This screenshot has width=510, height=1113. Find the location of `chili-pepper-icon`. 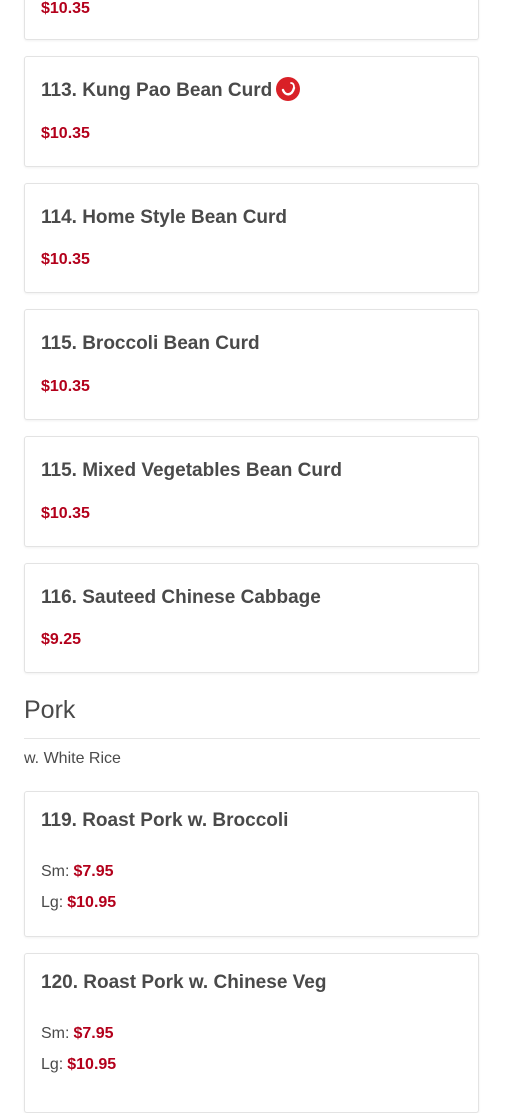

chili-pepper-icon is located at coordinates (288, 89).